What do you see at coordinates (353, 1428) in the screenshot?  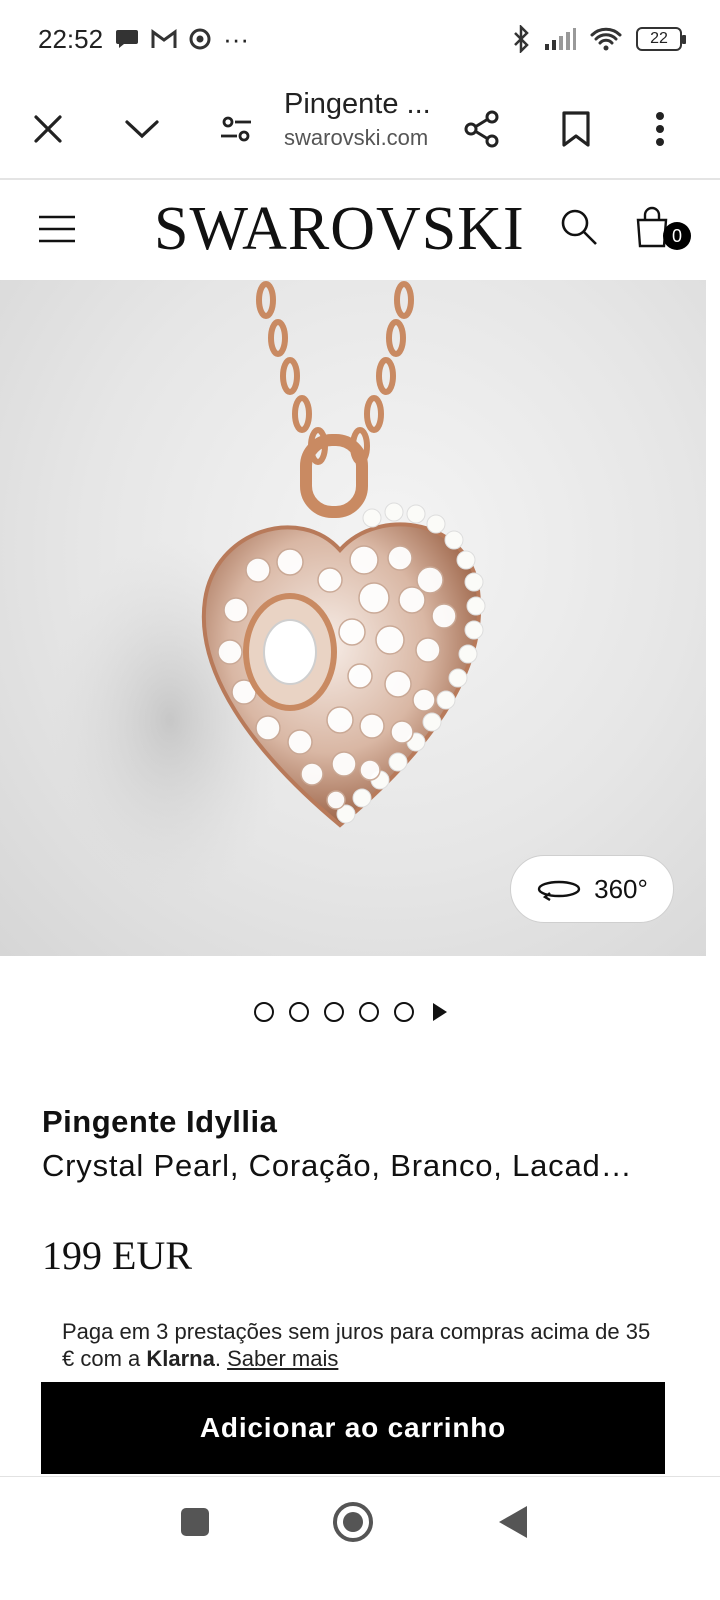 I see `add-to-cart-button: Adicionar ao carrinho` at bounding box center [353, 1428].